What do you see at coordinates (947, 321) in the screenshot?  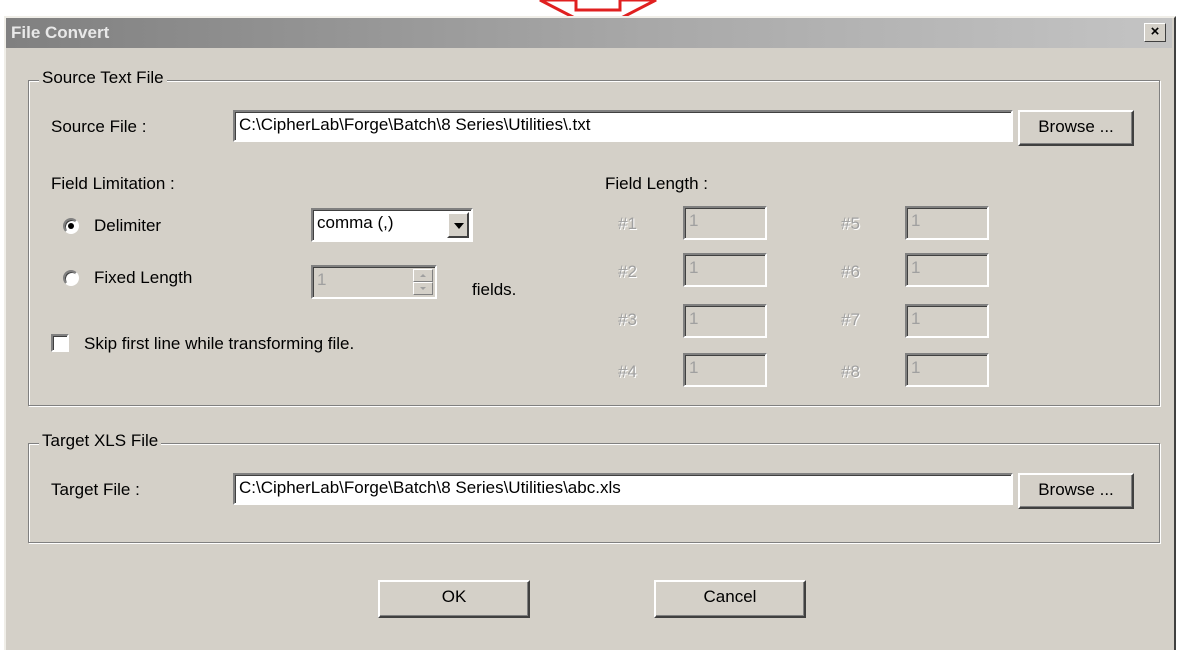 I see `field-length-input-7: 1` at bounding box center [947, 321].